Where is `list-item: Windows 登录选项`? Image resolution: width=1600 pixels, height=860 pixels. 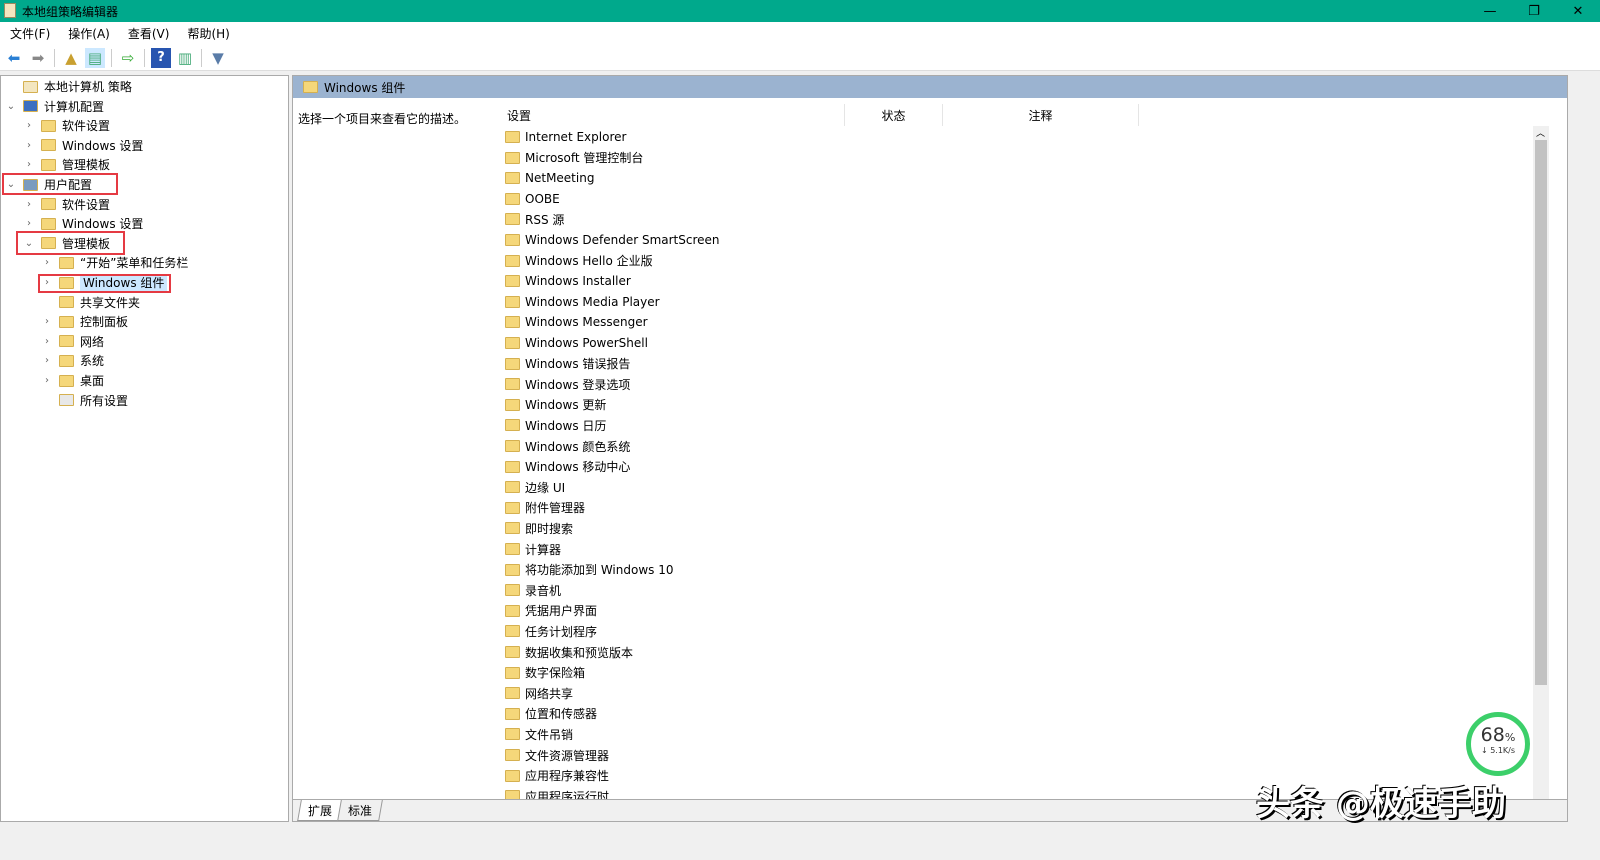
list-item: Windows 登录选项 is located at coordinates (567, 384).